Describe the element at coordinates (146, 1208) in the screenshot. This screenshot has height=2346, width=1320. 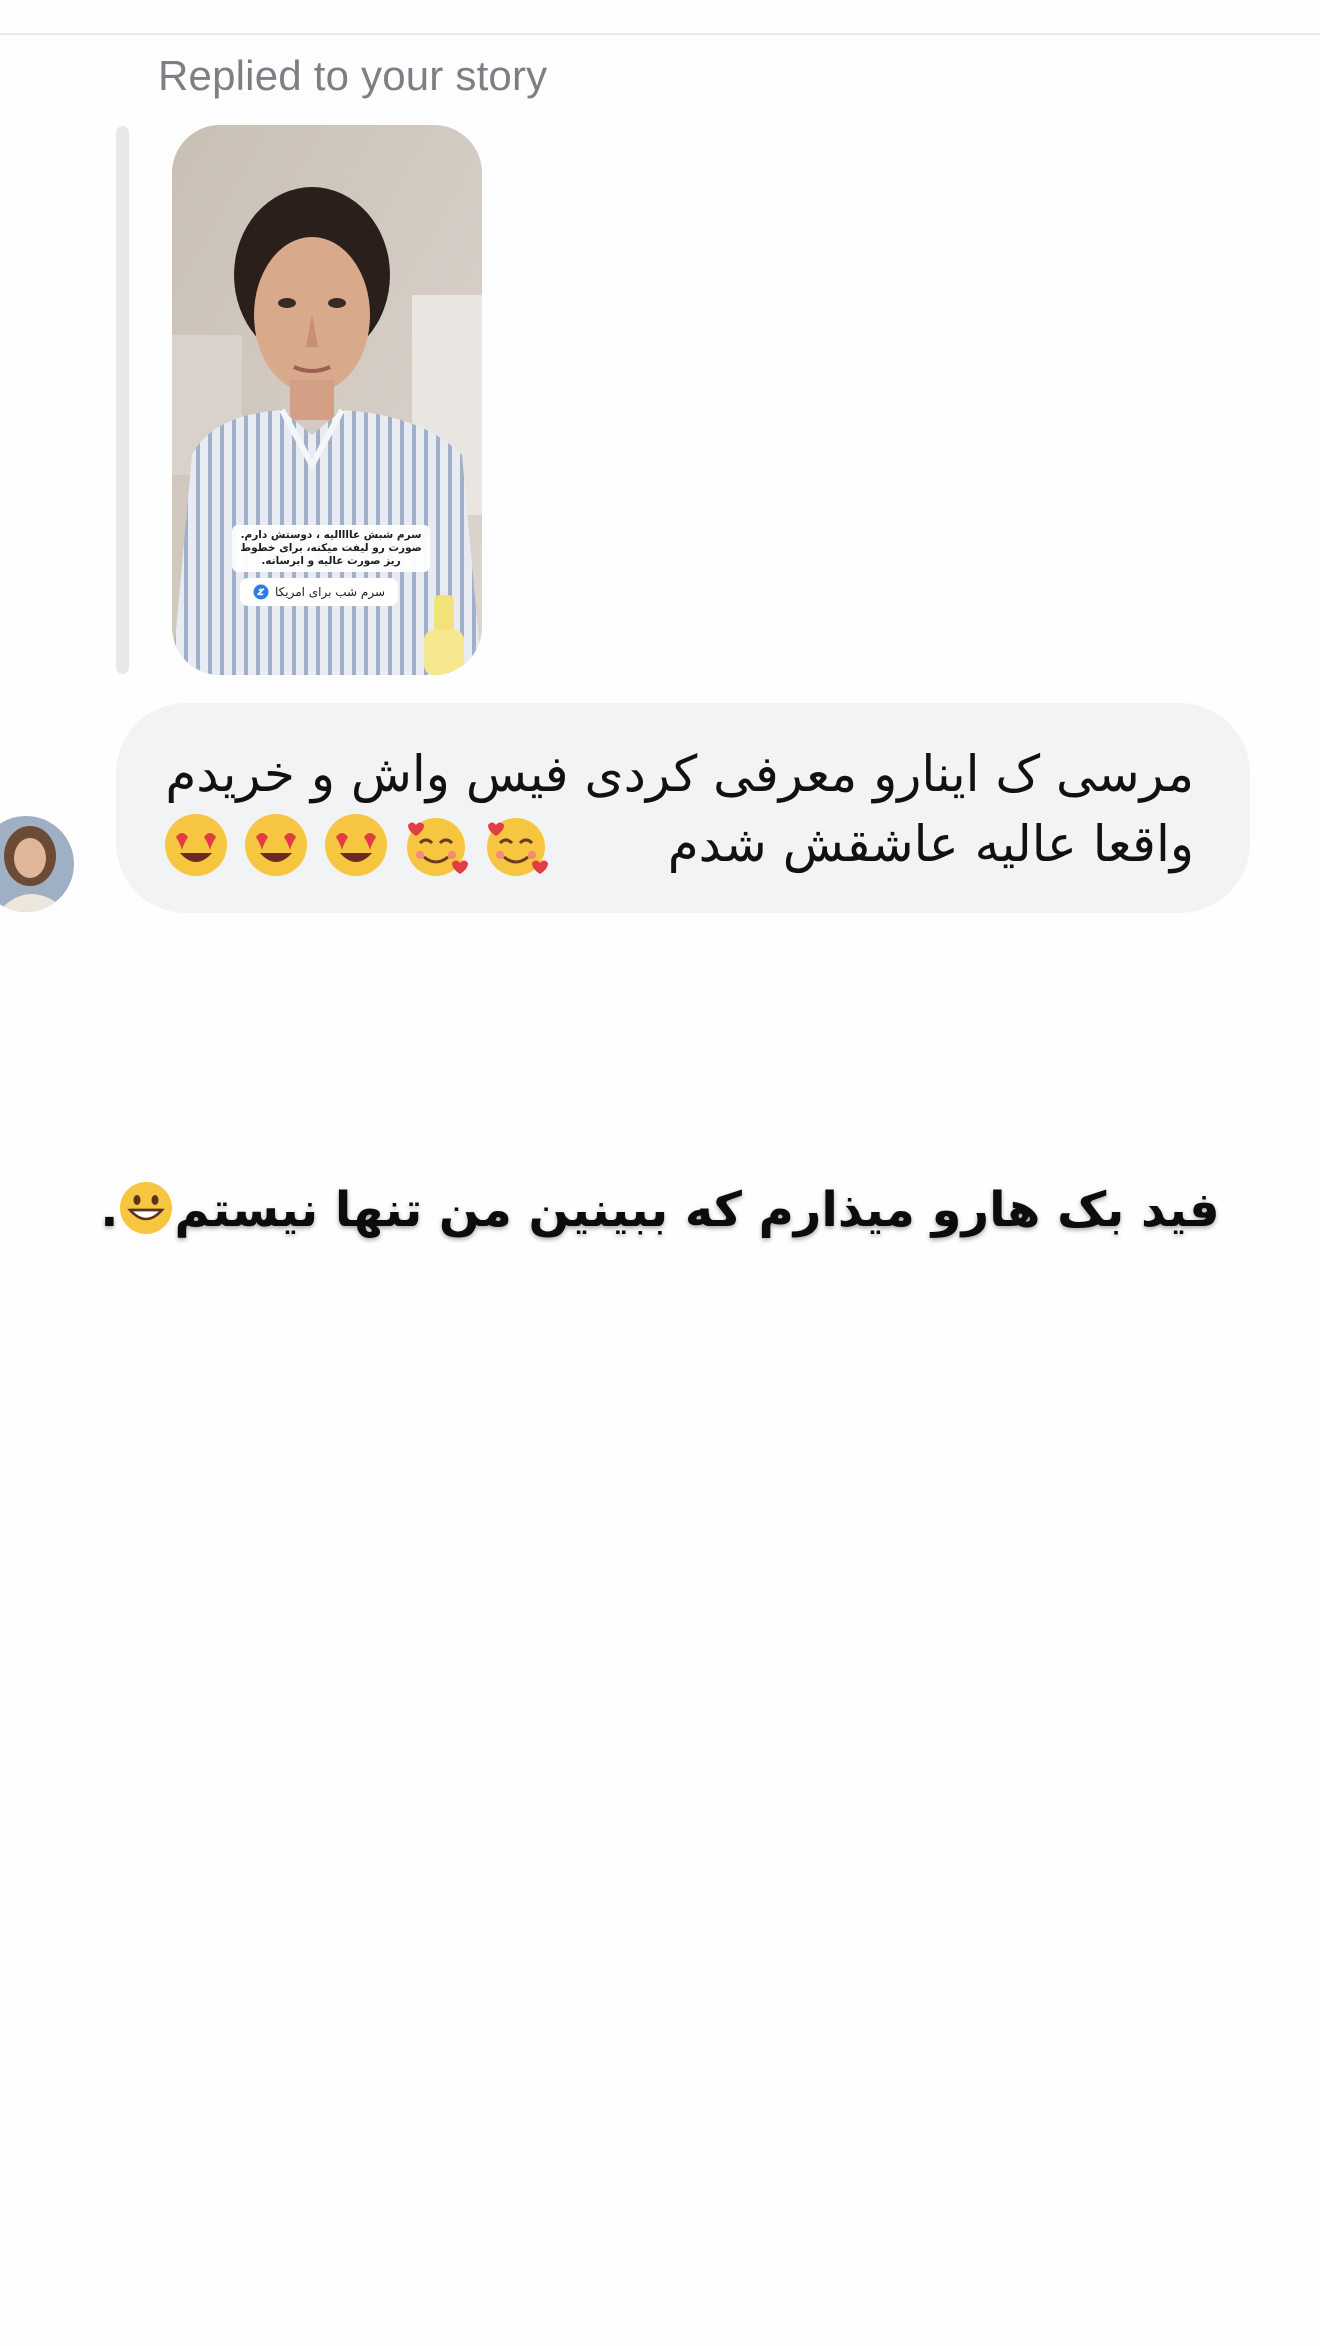
I see `grinning-face-icon` at that location.